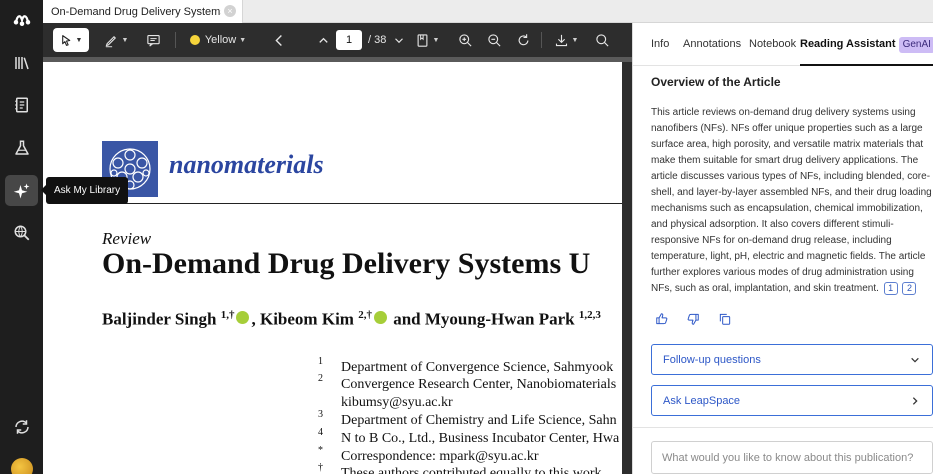 The image size is (933, 474). Describe the element at coordinates (246, 164) in the screenshot. I see `journal-name: nanomaterials` at that location.